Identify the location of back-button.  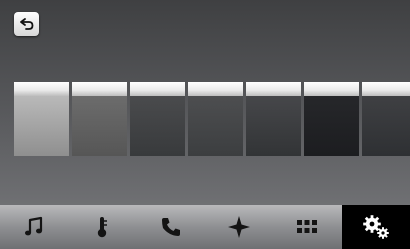
(26, 24).